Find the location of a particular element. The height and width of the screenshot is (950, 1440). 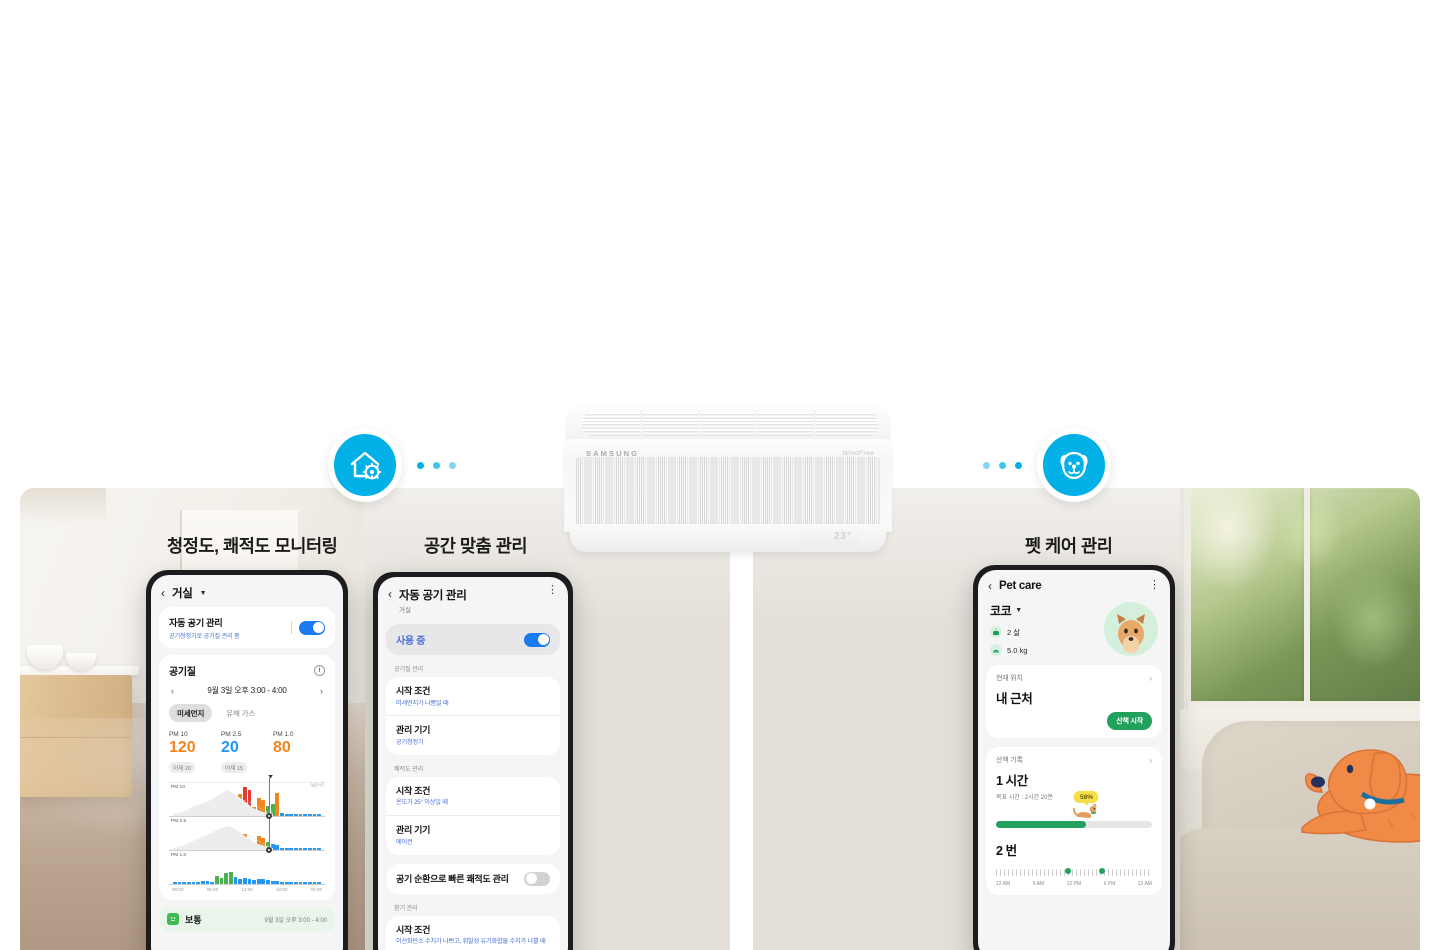

ventilation-settings-list: 시작 조건 이산화탄소 수치가 나쁘고, 휘발성 유기화합물 수치가 나쁠 때 is located at coordinates (473, 932).